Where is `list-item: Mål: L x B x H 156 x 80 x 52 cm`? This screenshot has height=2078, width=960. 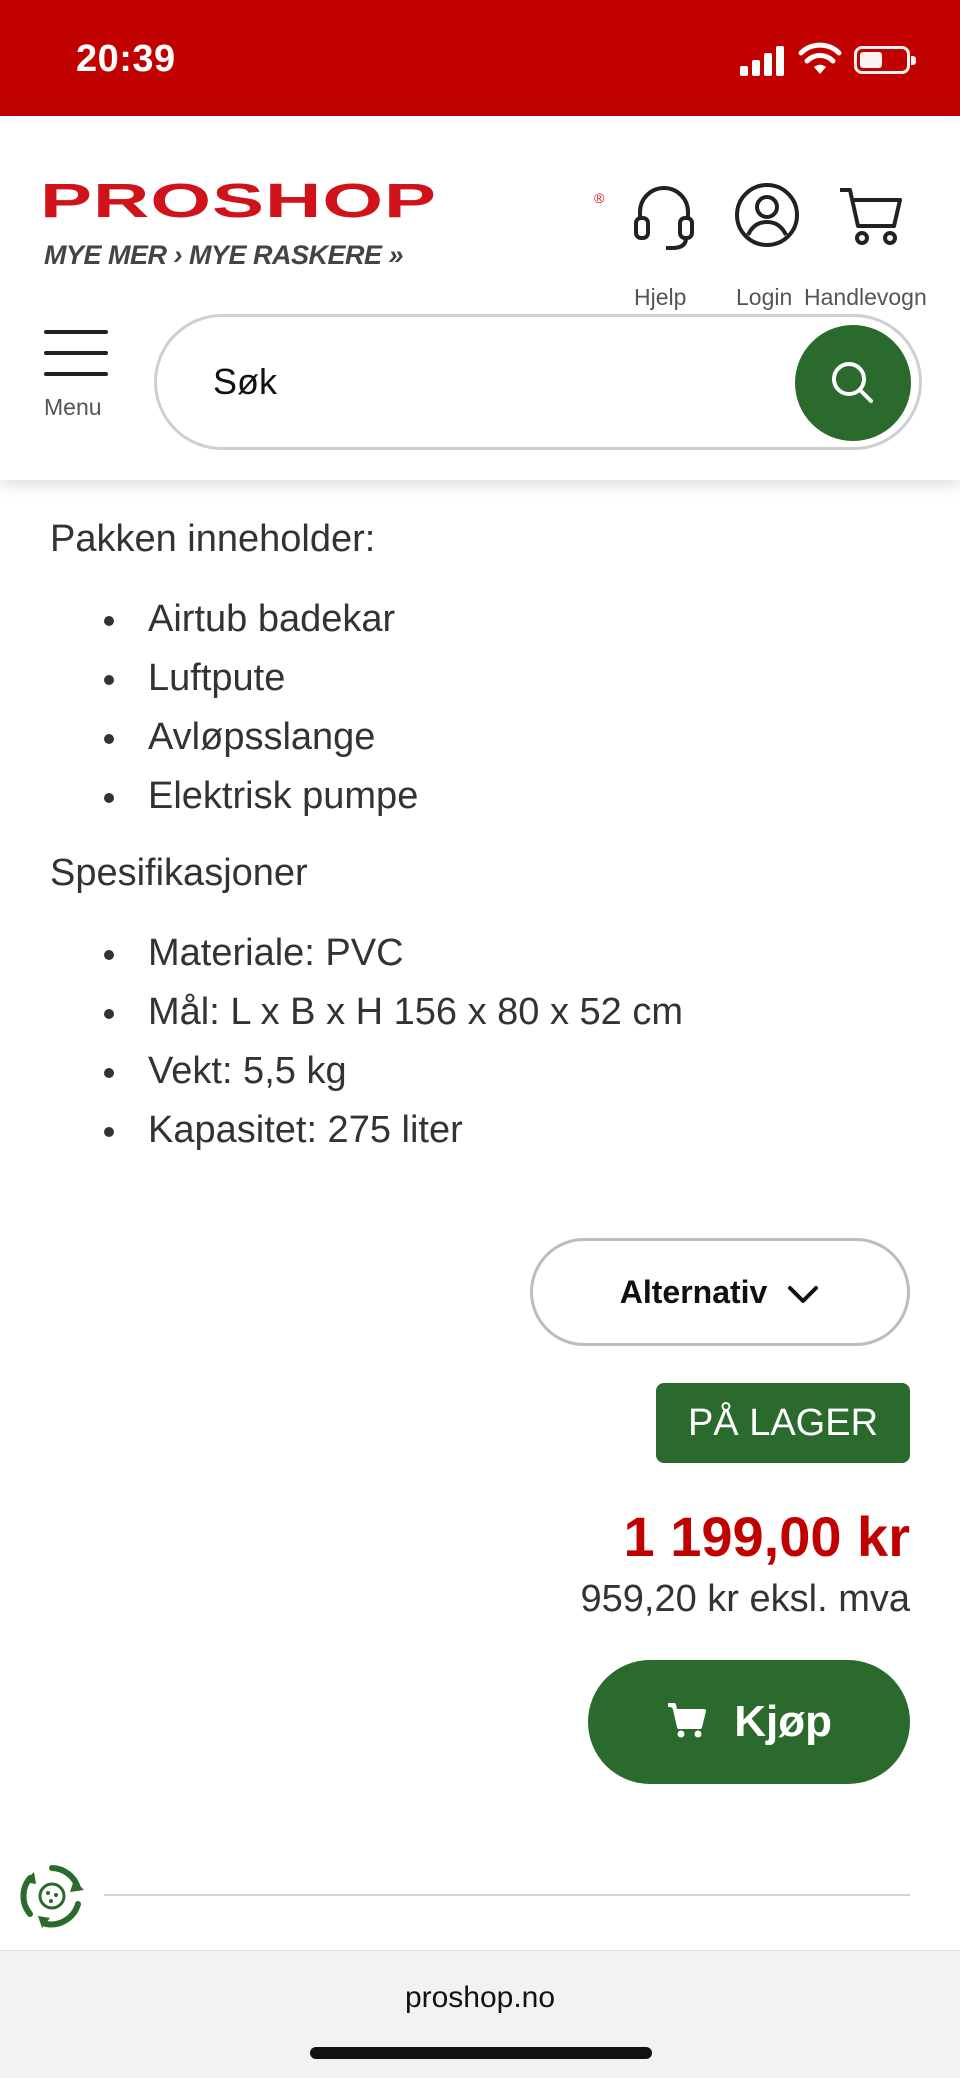 list-item: Mål: L x B x H 156 x 80 x 52 cm is located at coordinates (393, 1012).